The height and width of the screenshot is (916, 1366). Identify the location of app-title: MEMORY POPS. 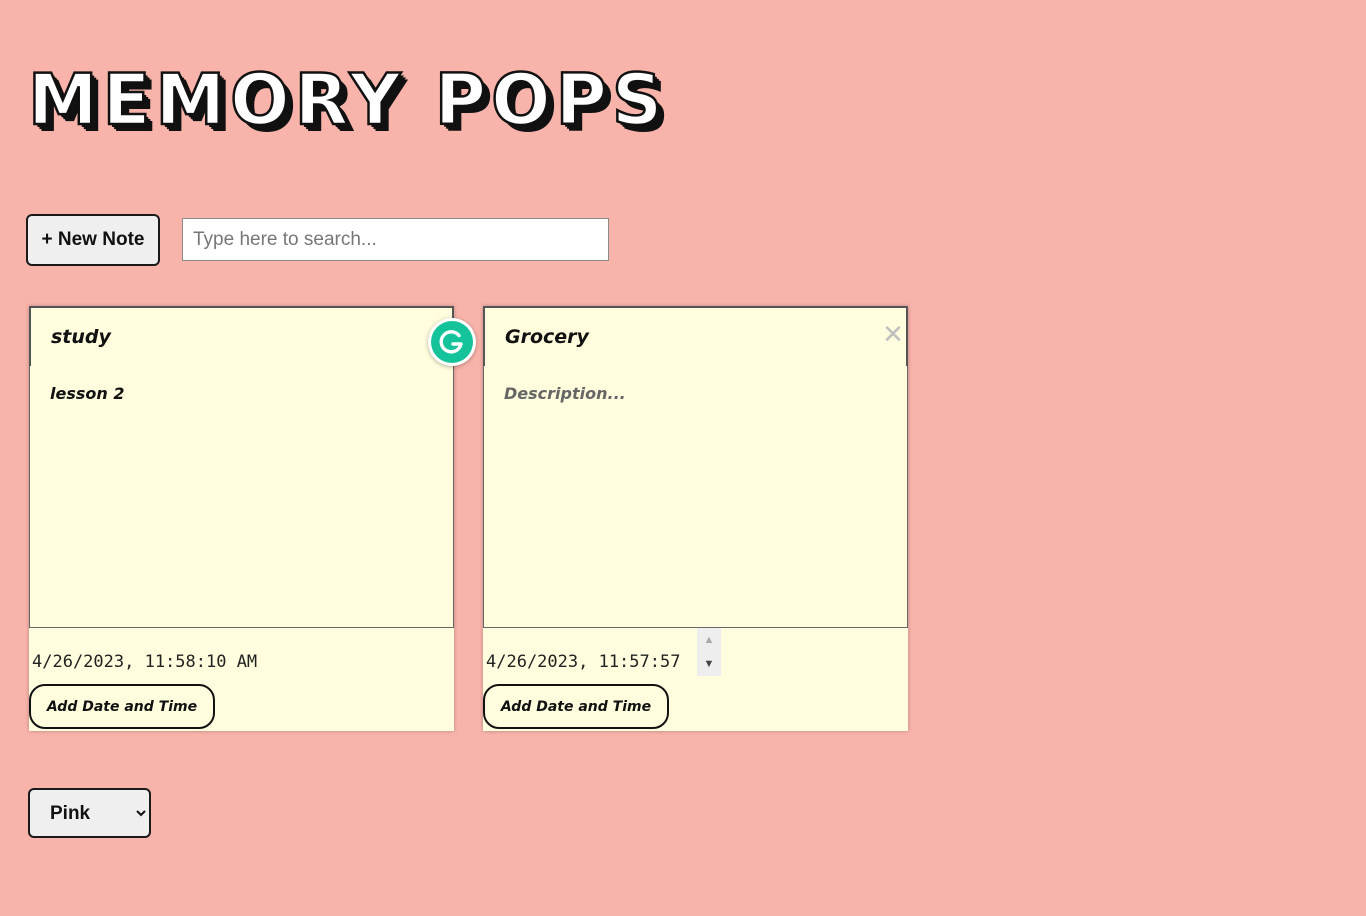
(347, 100).